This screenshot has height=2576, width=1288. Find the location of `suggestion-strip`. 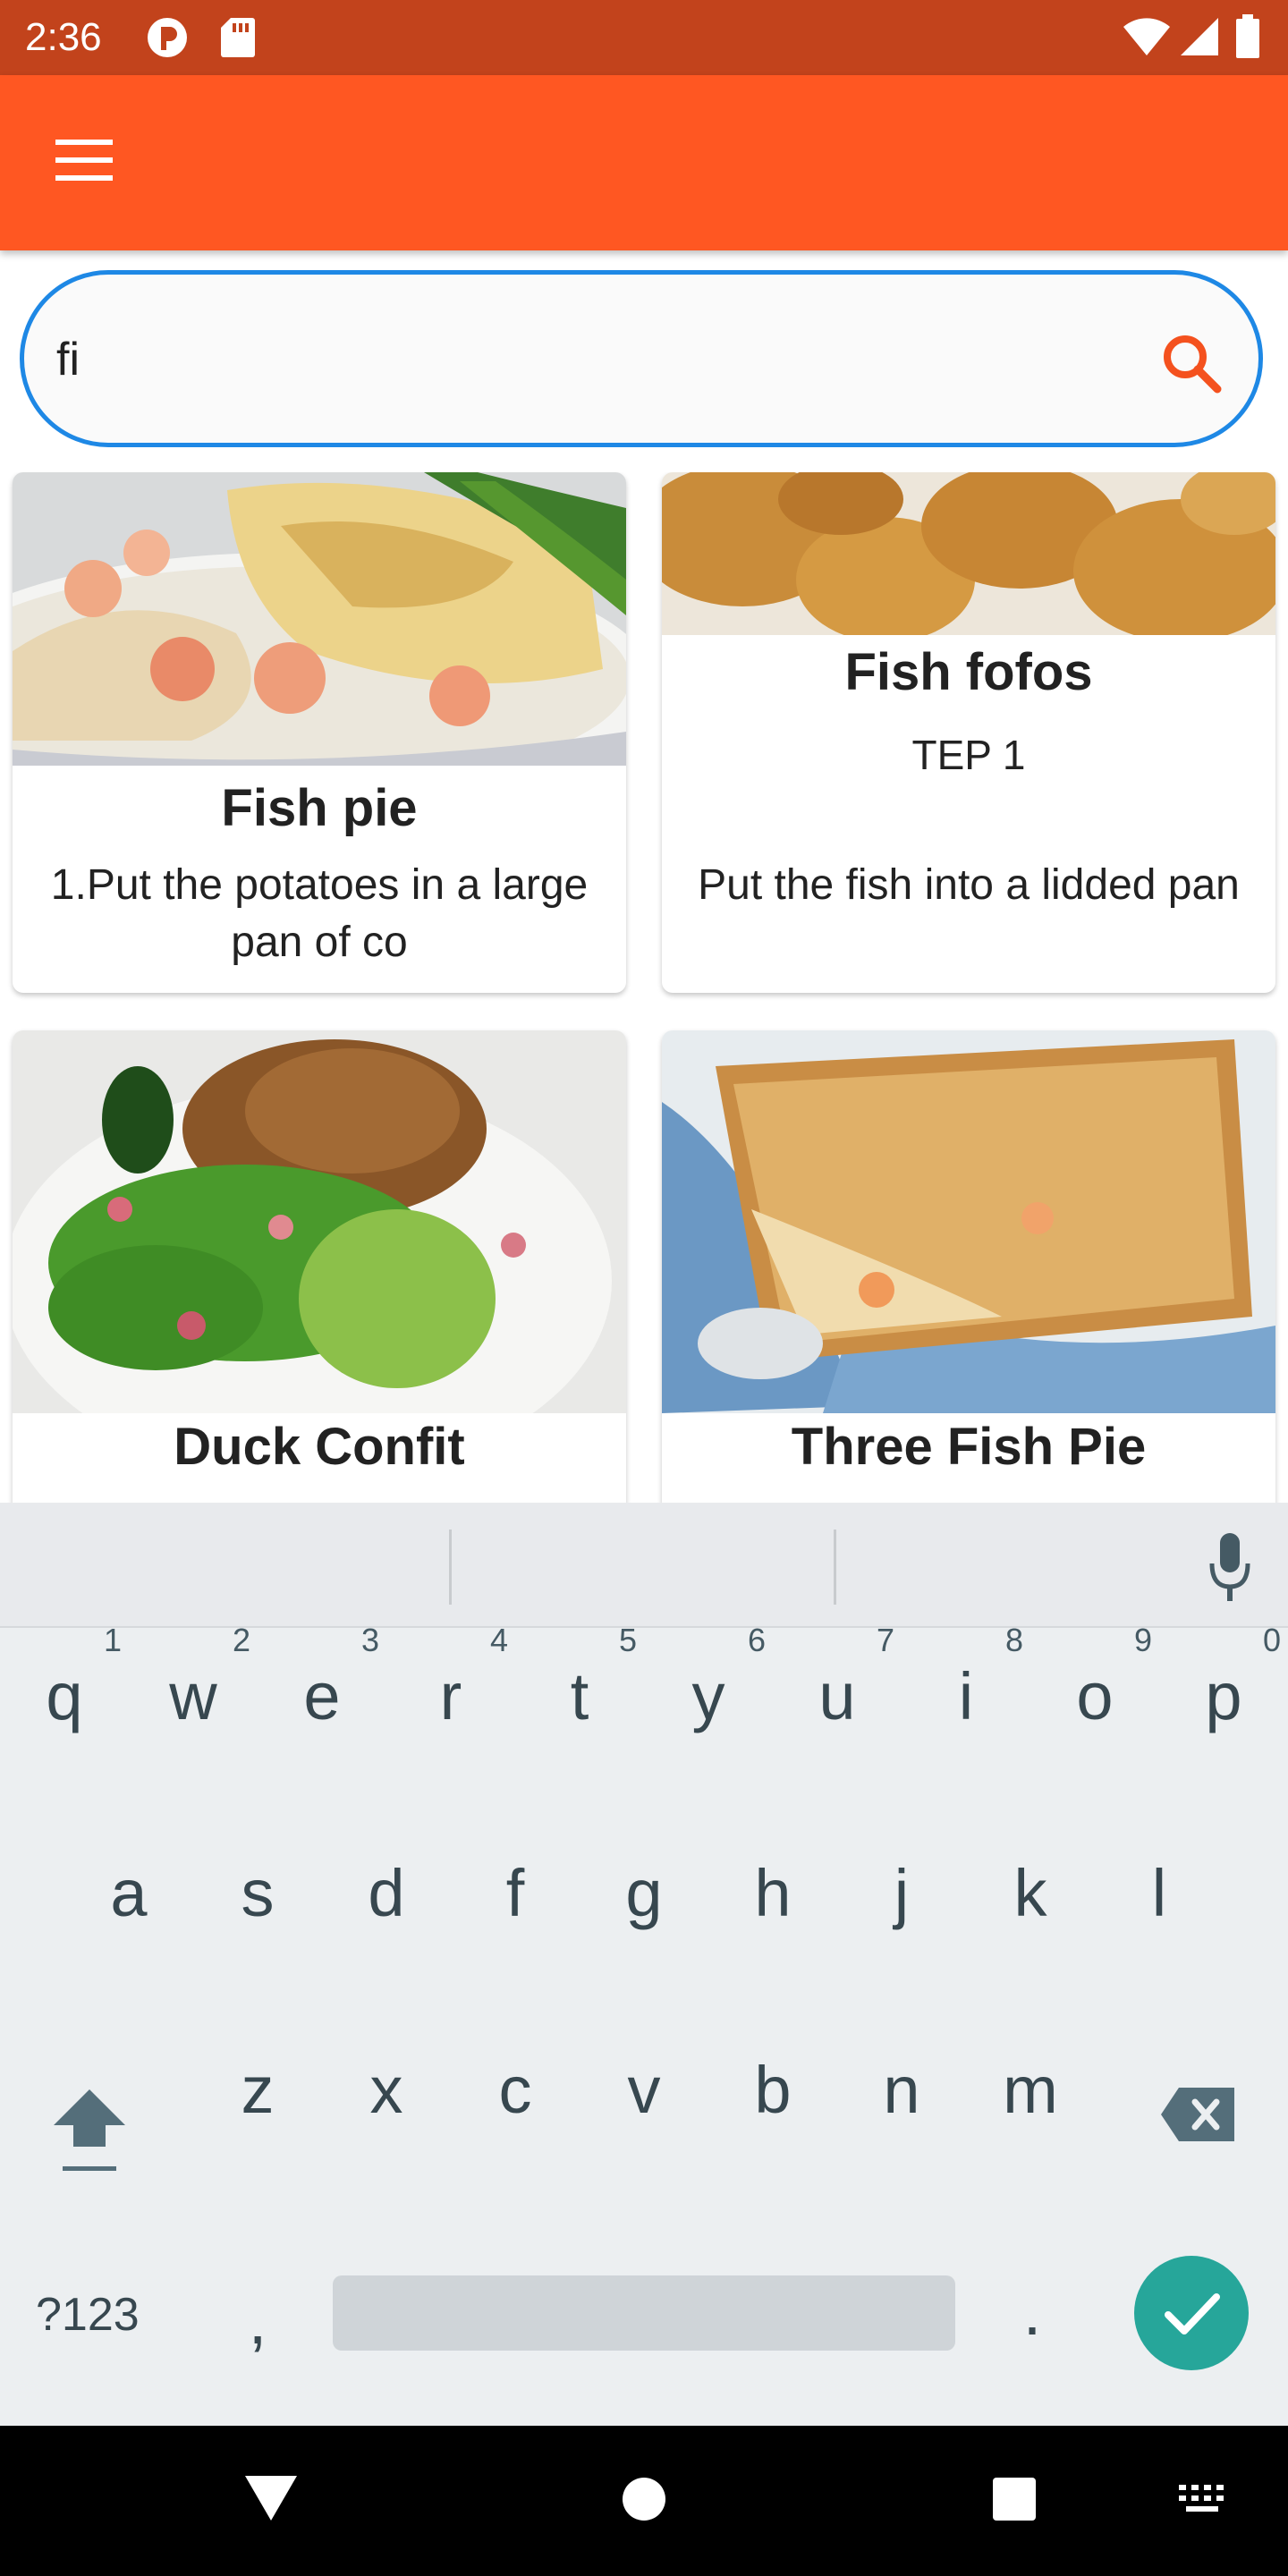

suggestion-strip is located at coordinates (644, 1565).